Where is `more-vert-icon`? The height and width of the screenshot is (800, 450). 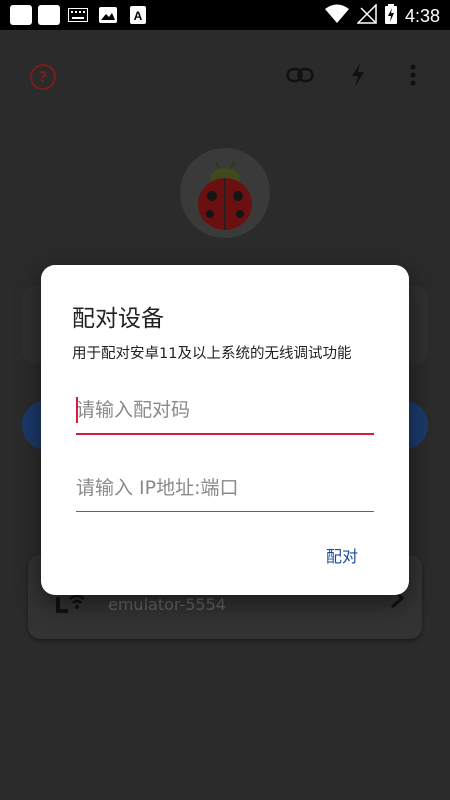
more-vert-icon is located at coordinates (413, 75).